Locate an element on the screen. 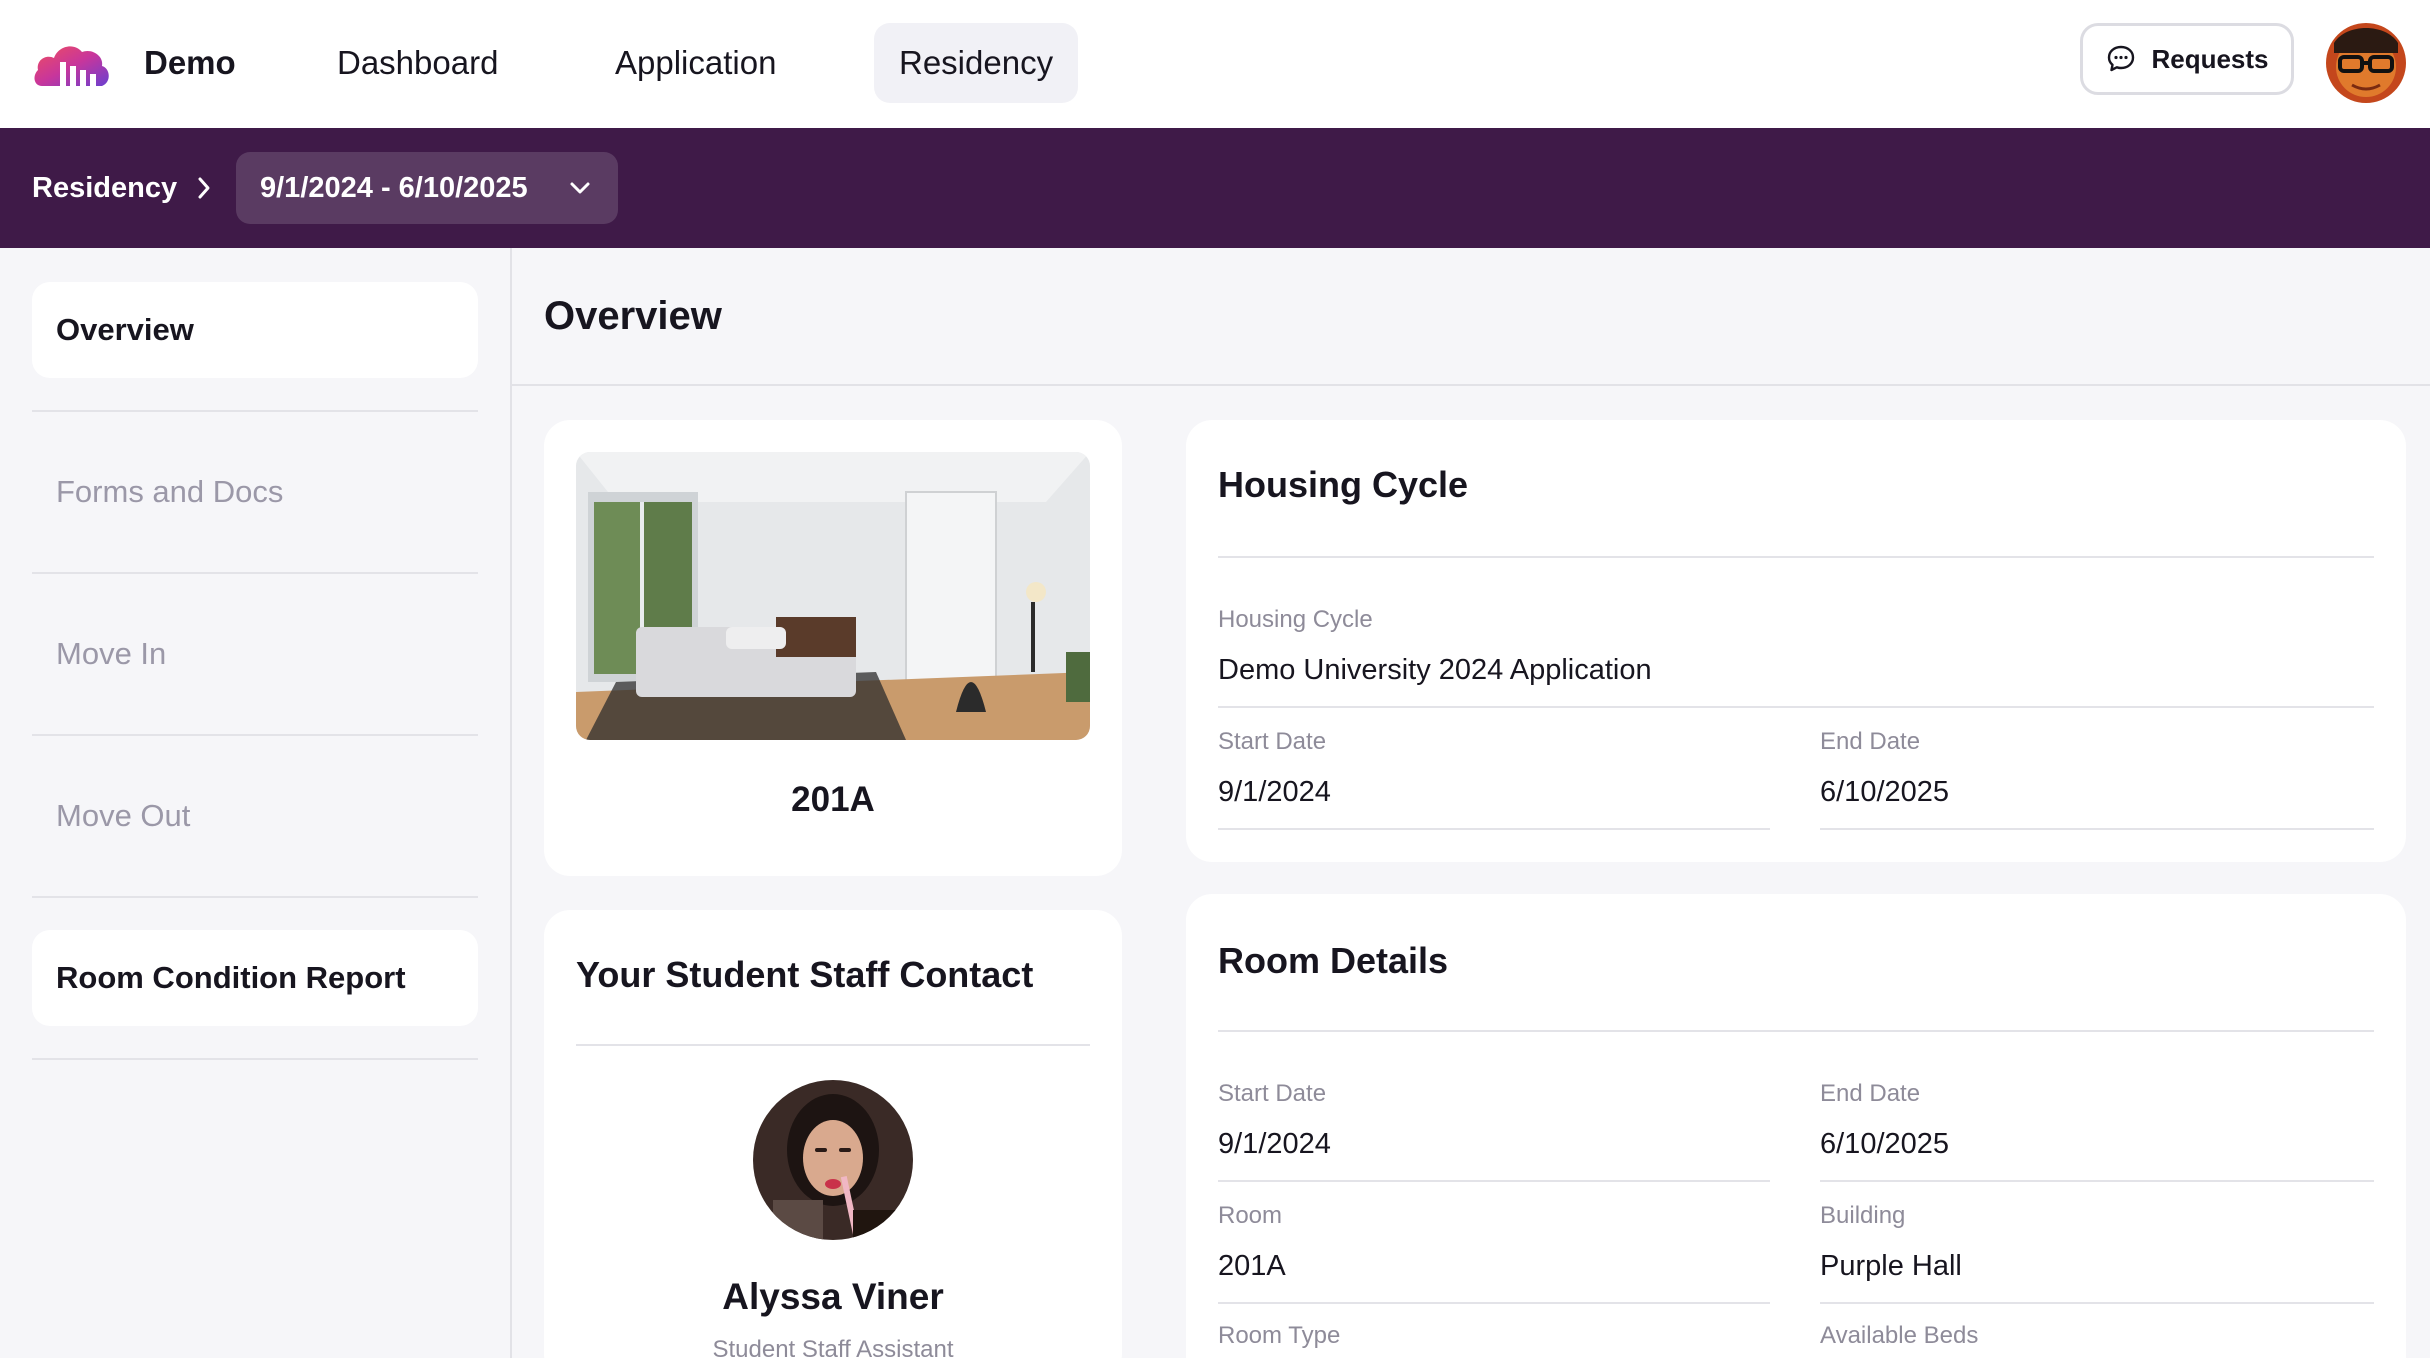 This screenshot has width=2430, height=1358. end-date-label: End Date is located at coordinates (1870, 741).